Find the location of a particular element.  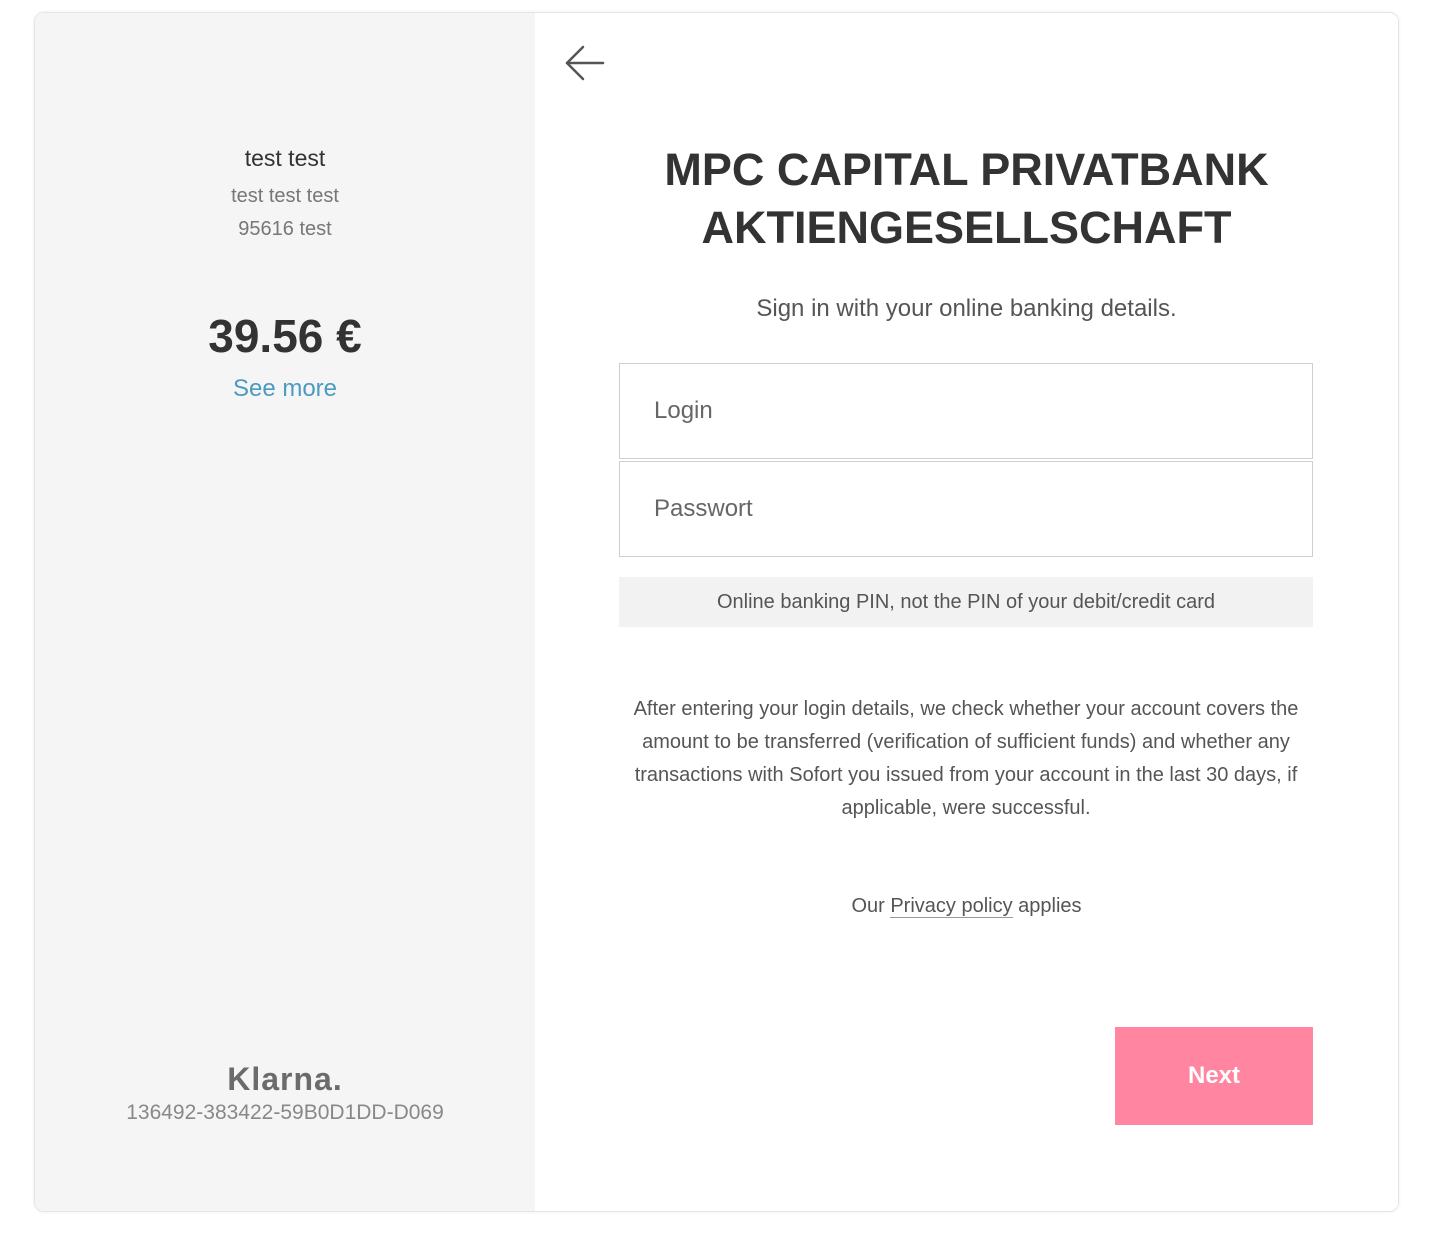

address-line-1: test test test is located at coordinates (285, 196).